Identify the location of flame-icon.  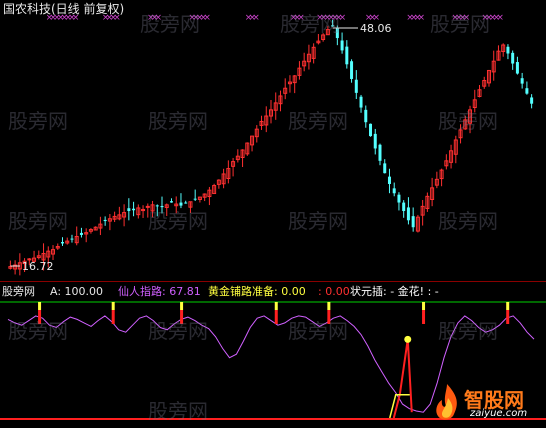
(446, 402).